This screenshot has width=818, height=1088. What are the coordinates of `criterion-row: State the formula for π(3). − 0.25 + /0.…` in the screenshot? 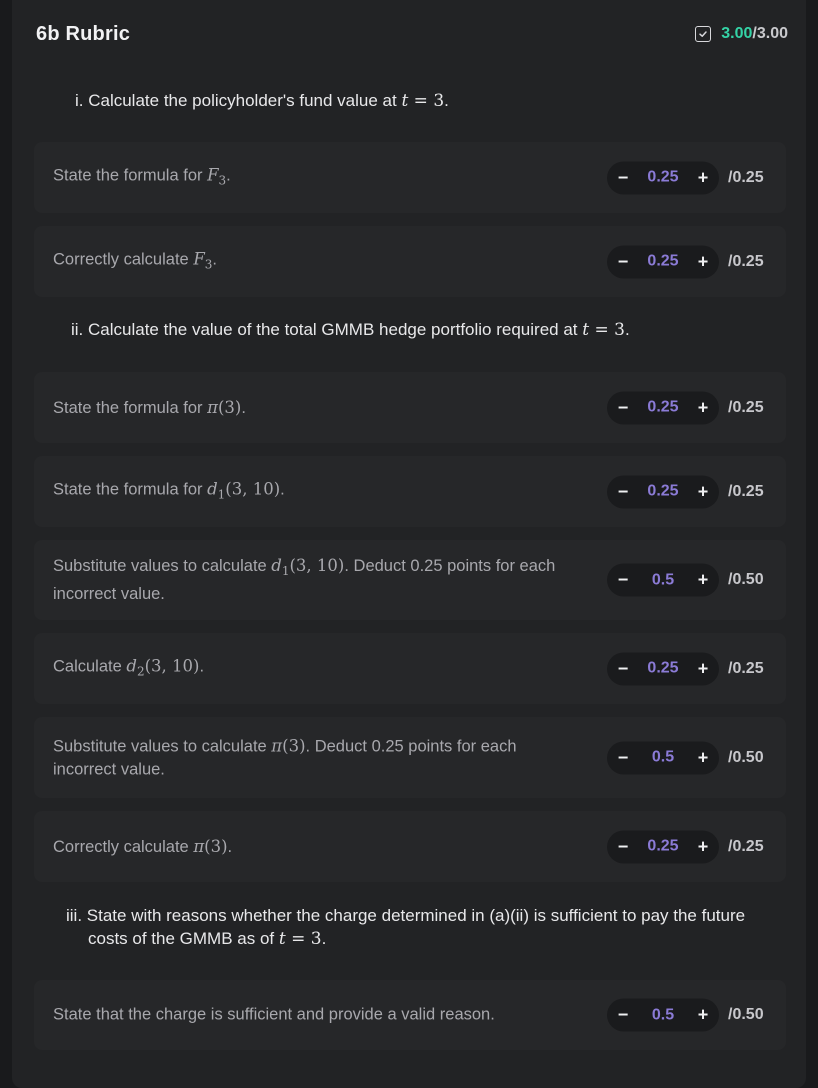 It's located at (410, 407).